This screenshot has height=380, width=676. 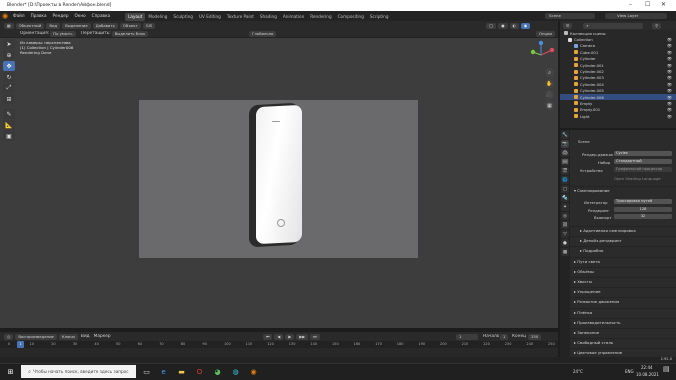 What do you see at coordinates (568, 25) in the screenshot?
I see `outliner-editor-icon: ☰` at bounding box center [568, 25].